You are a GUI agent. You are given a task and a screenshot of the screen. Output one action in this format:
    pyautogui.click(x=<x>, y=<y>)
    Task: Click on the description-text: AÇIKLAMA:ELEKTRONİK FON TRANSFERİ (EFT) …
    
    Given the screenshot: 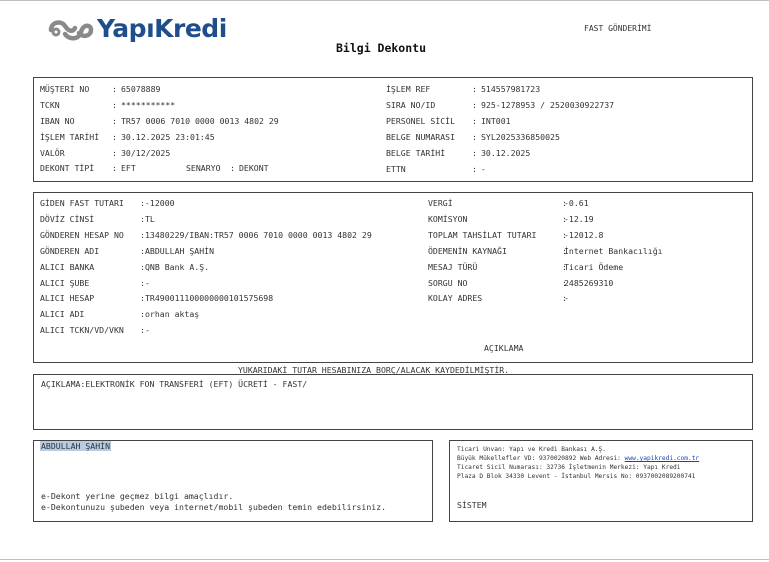 What is the action you would take?
    pyautogui.click(x=174, y=384)
    